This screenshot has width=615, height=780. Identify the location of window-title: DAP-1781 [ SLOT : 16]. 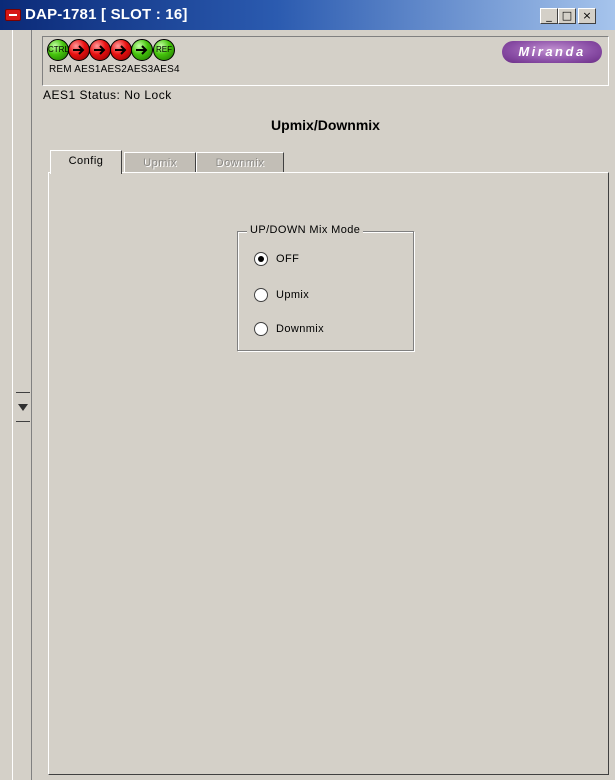
(106, 14).